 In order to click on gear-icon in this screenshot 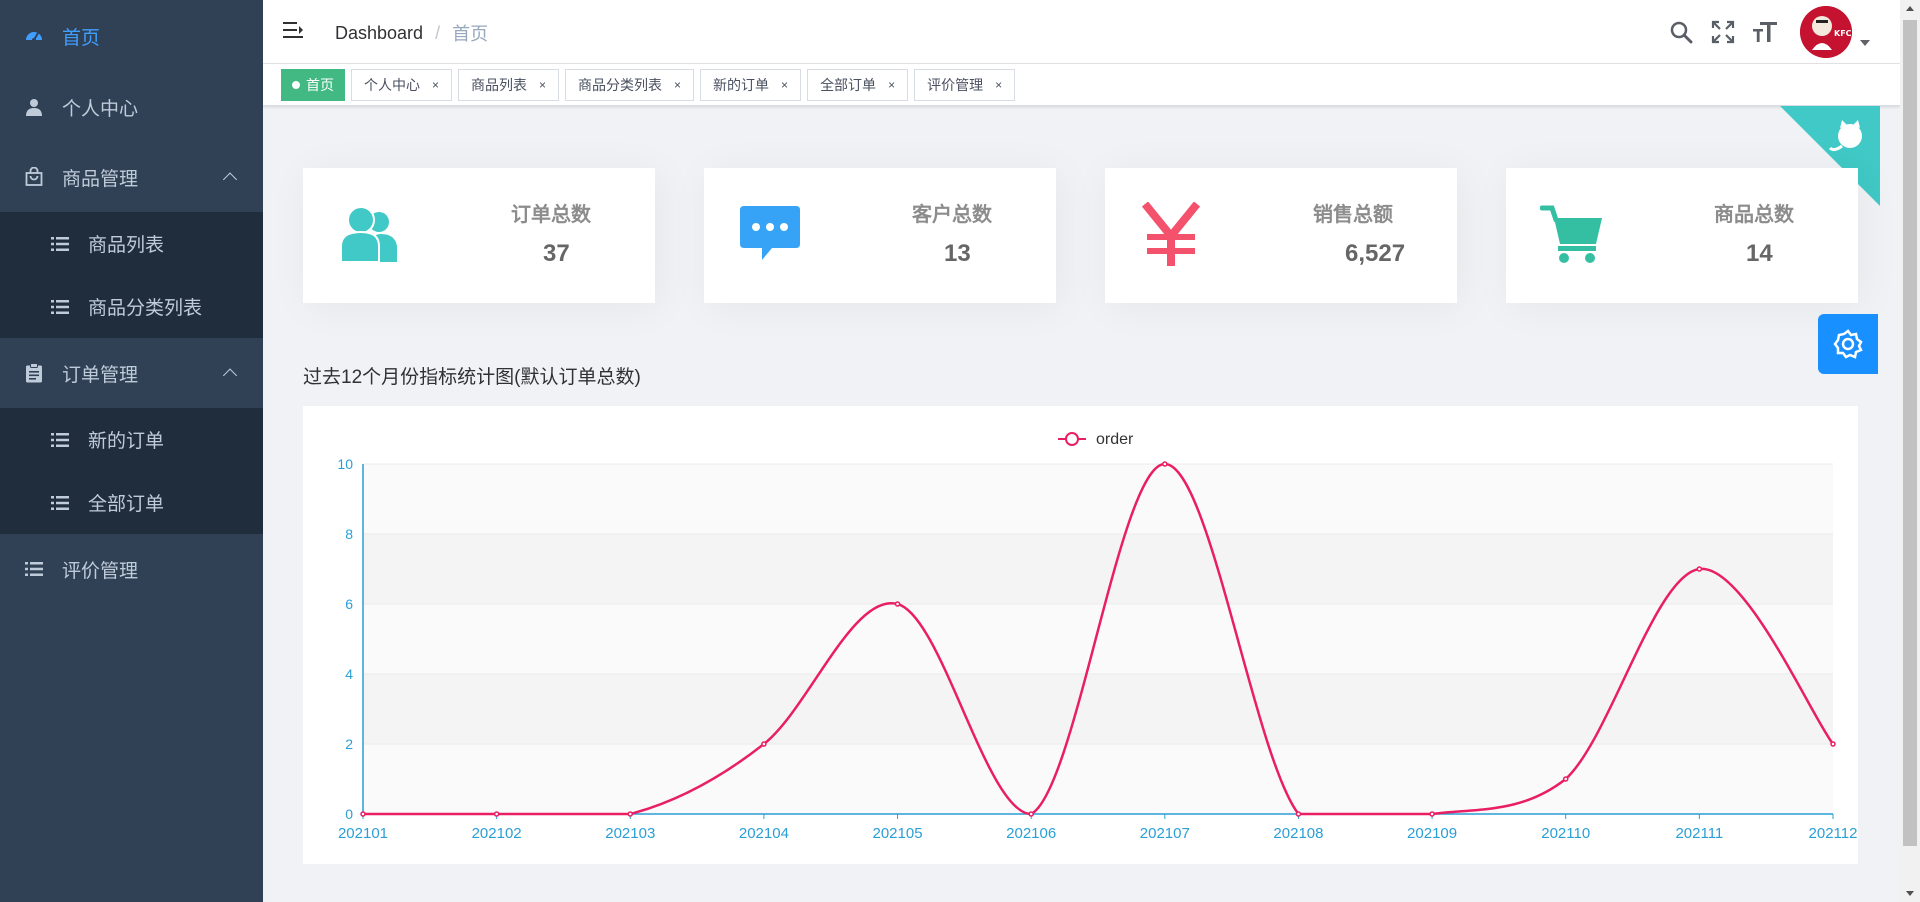, I will do `click(1848, 344)`.